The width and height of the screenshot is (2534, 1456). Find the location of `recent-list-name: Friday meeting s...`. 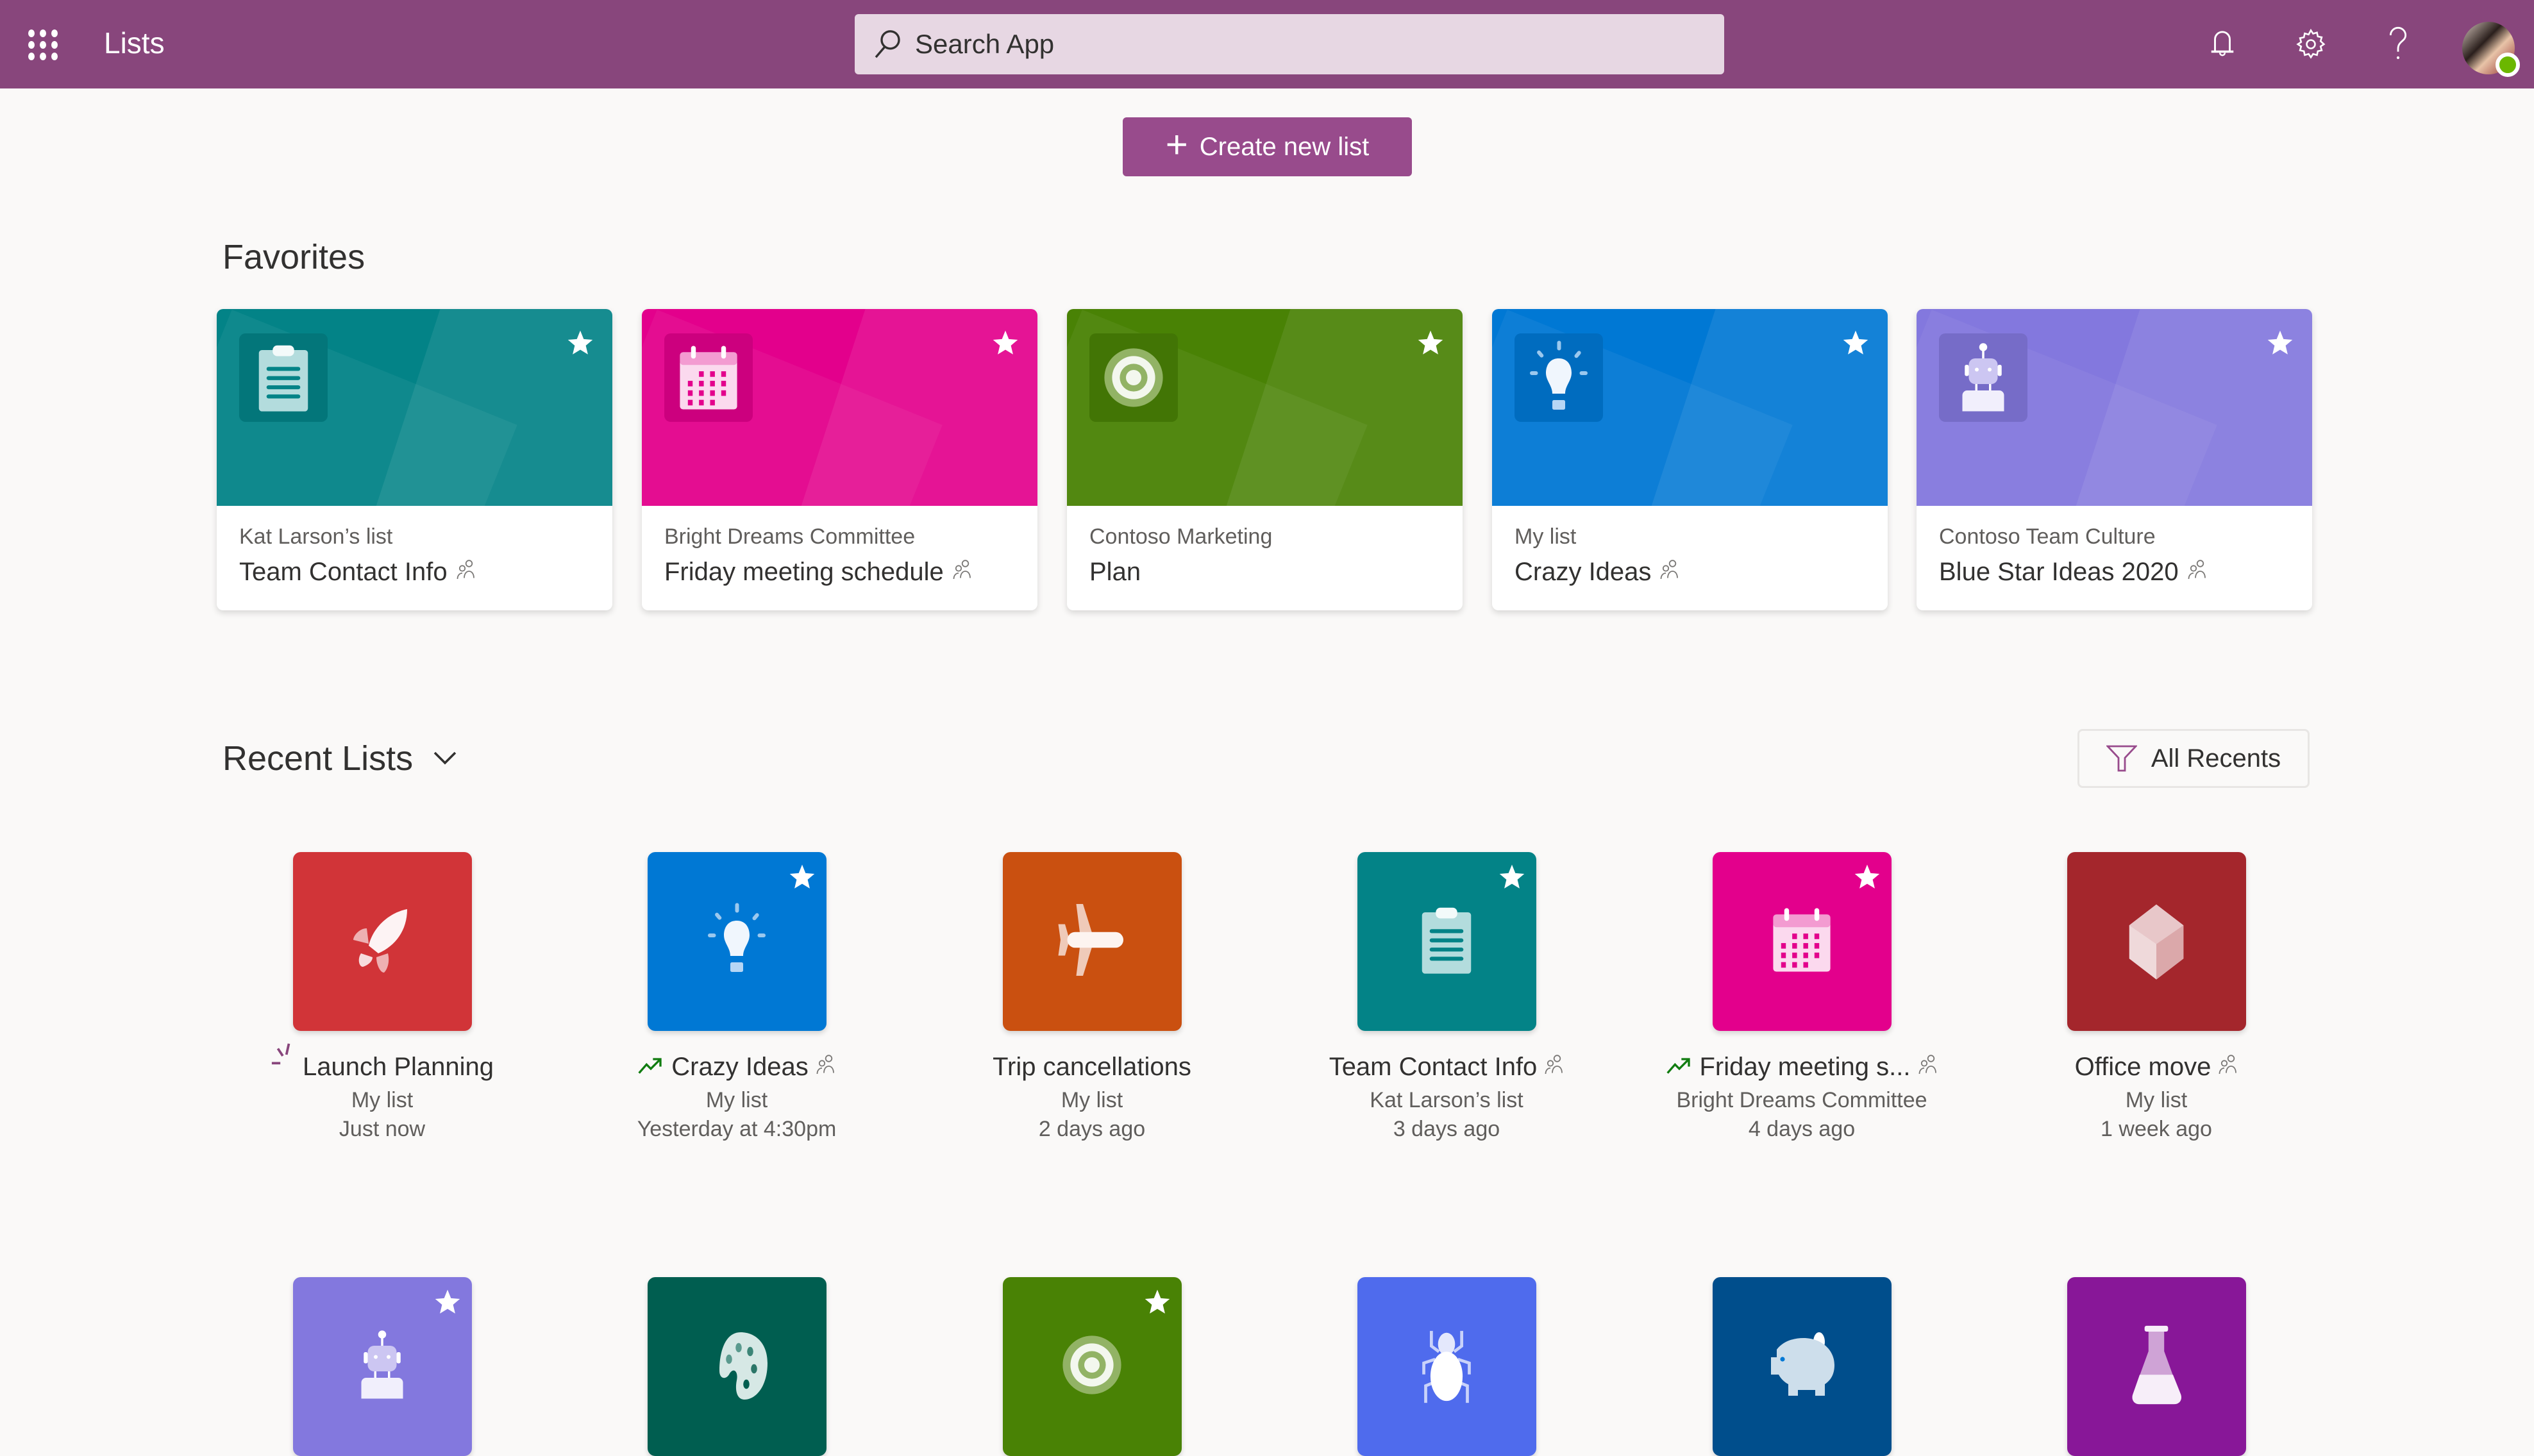

recent-list-name: Friday meeting s... is located at coordinates (1805, 1067).